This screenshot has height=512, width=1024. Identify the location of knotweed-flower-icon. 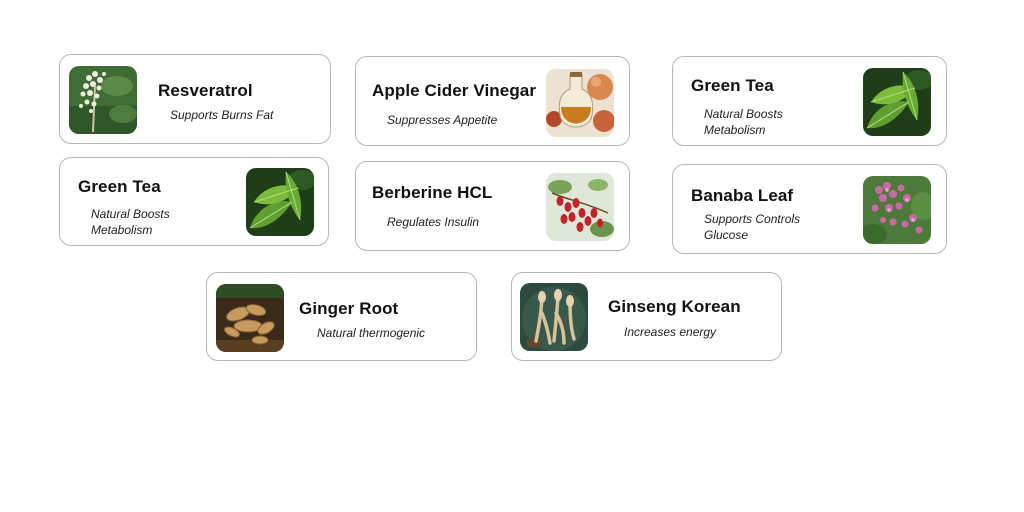
(103, 100).